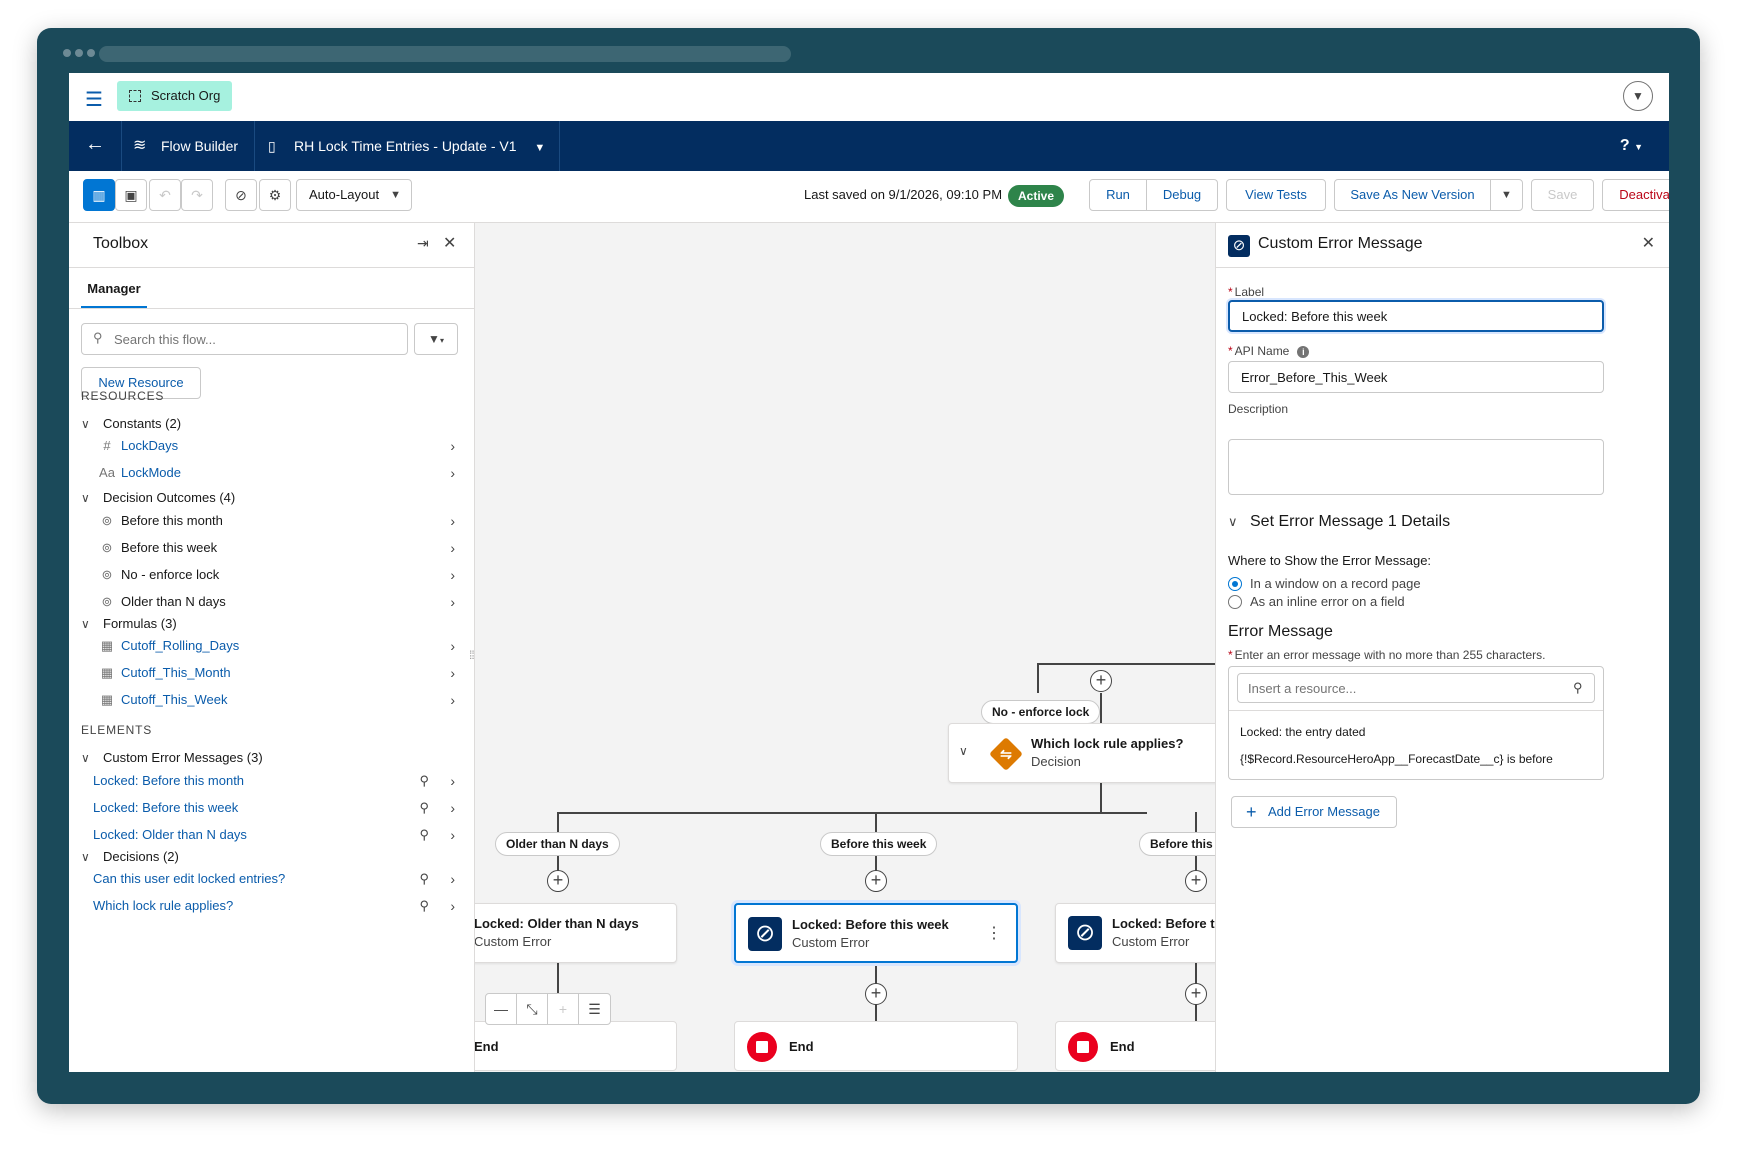  What do you see at coordinates (1118, 195) in the screenshot?
I see `run-button: Run` at bounding box center [1118, 195].